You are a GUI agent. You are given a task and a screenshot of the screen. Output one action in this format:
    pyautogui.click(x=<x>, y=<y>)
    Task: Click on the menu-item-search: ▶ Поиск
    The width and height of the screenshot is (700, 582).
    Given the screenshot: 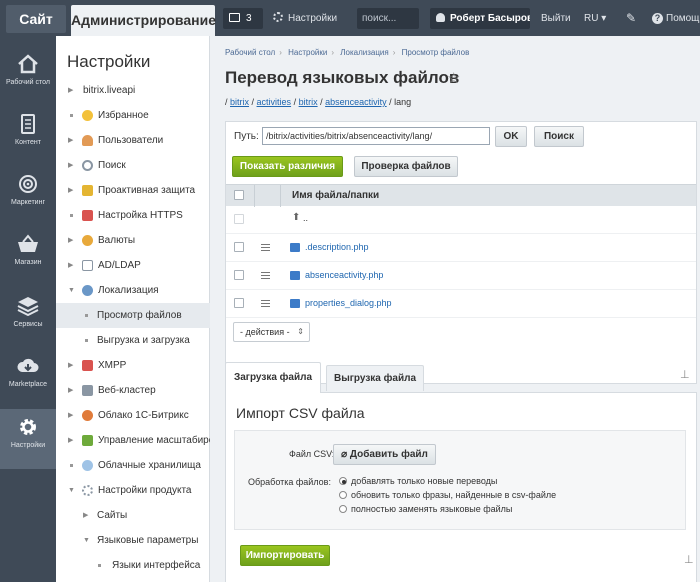 What is the action you would take?
    pyautogui.click(x=133, y=165)
    